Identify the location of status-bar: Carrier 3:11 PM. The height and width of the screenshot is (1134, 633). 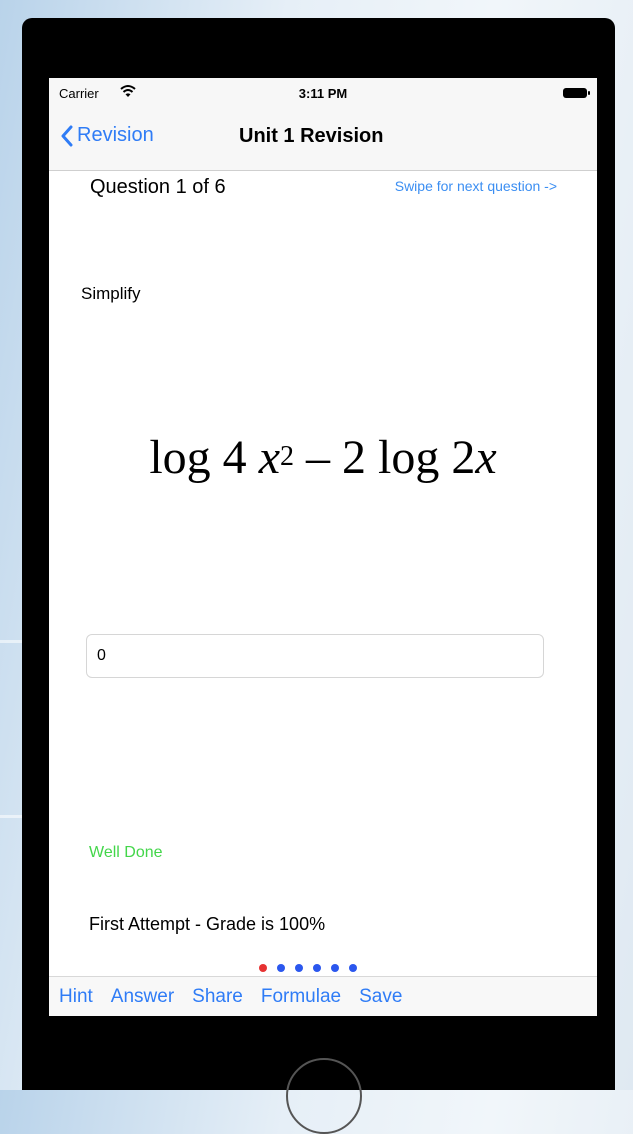
(323, 93).